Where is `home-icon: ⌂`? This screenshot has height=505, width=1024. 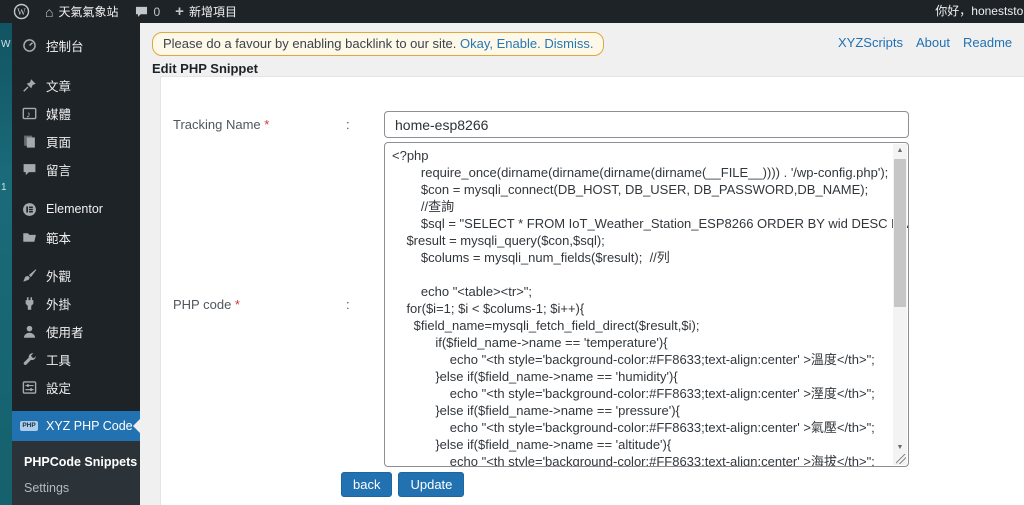
home-icon: ⌂ is located at coordinates (49, 11).